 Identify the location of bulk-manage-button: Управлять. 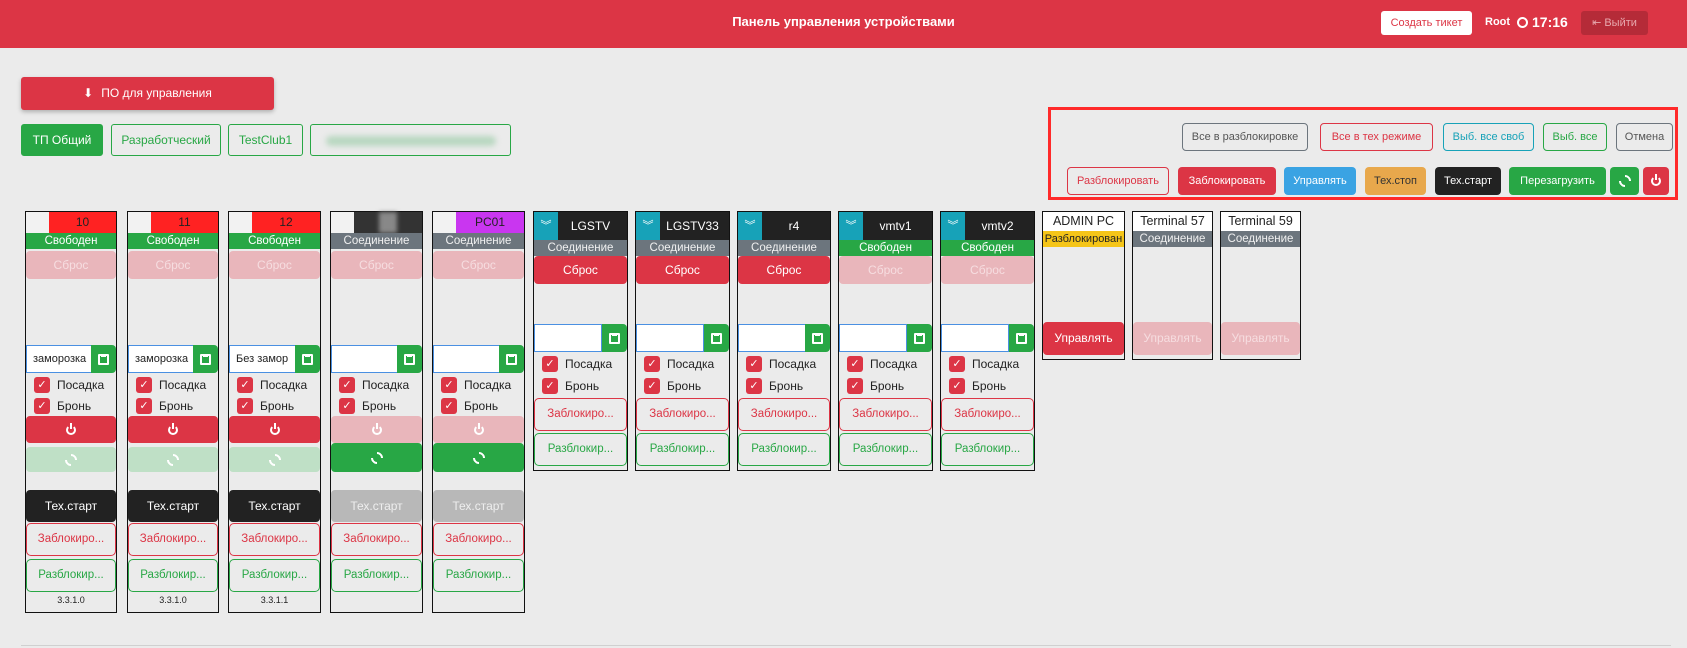
(1320, 181).